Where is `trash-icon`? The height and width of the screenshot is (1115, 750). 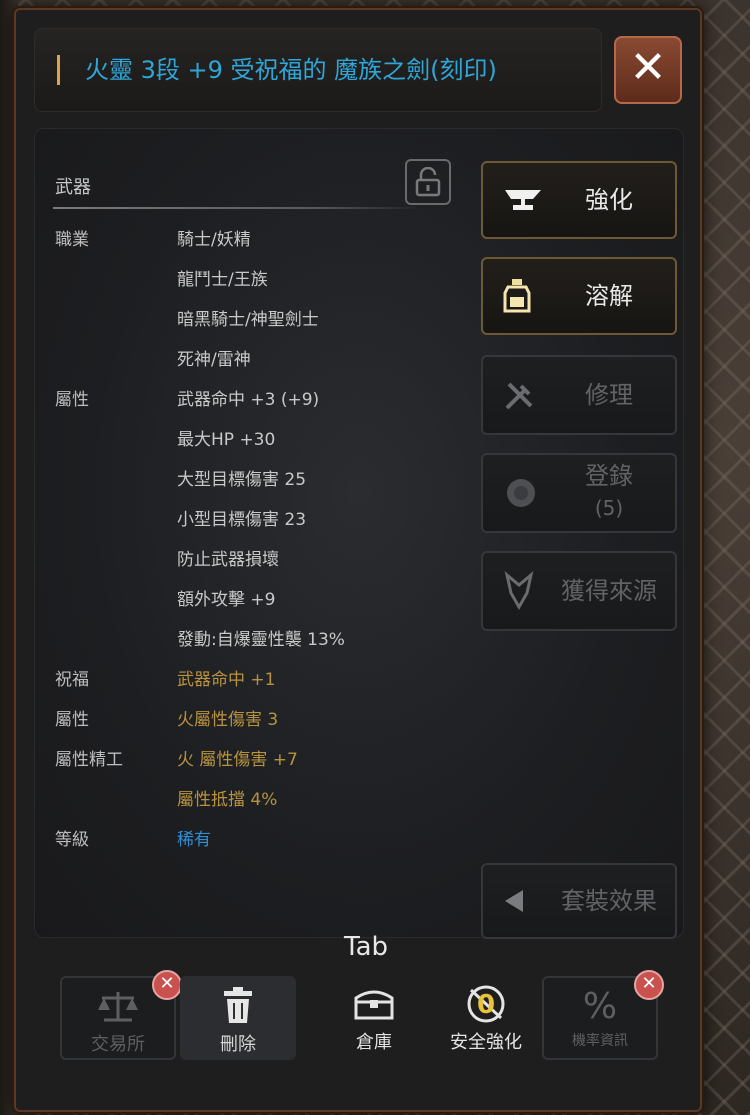 trash-icon is located at coordinates (238, 1006).